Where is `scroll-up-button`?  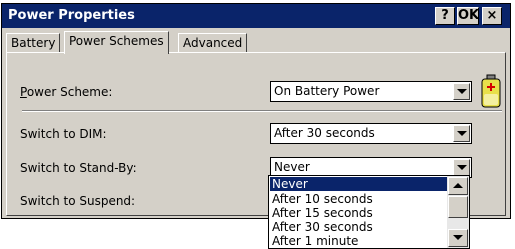 scroll-up-button is located at coordinates (458, 186).